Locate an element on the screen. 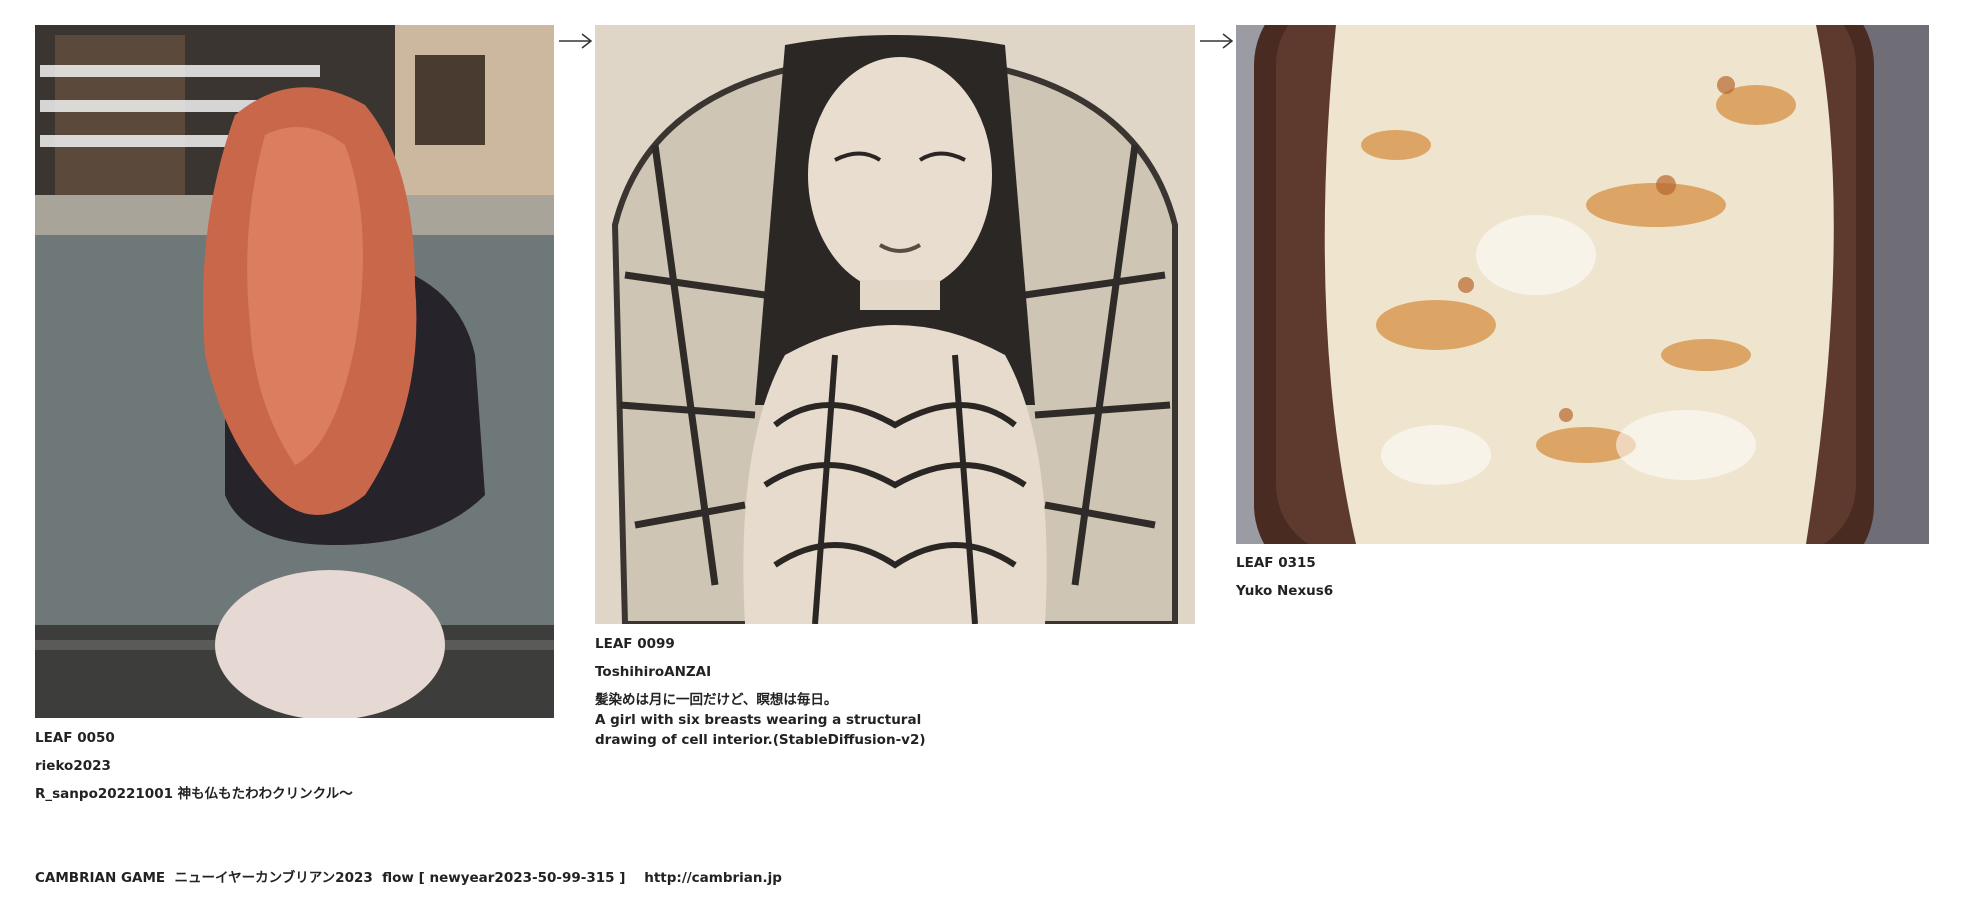 Image resolution: width=1964 pixels, height=900 pixels. leaf-0099-author: ToshihiroANZAI is located at coordinates (653, 672).